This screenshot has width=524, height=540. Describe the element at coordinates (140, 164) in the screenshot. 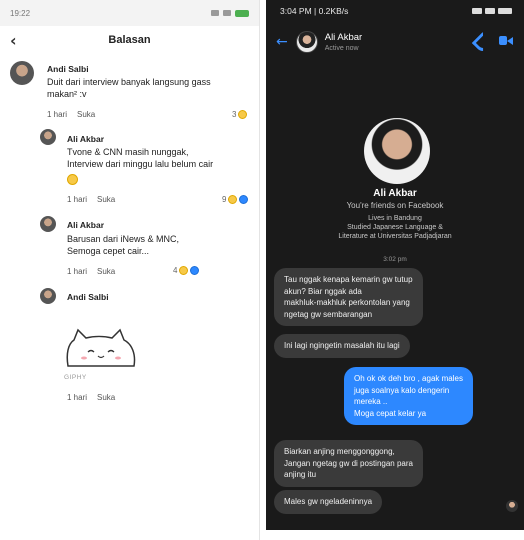

I see `comment-text-line: Interview dari minggu lalu belum cair` at that location.